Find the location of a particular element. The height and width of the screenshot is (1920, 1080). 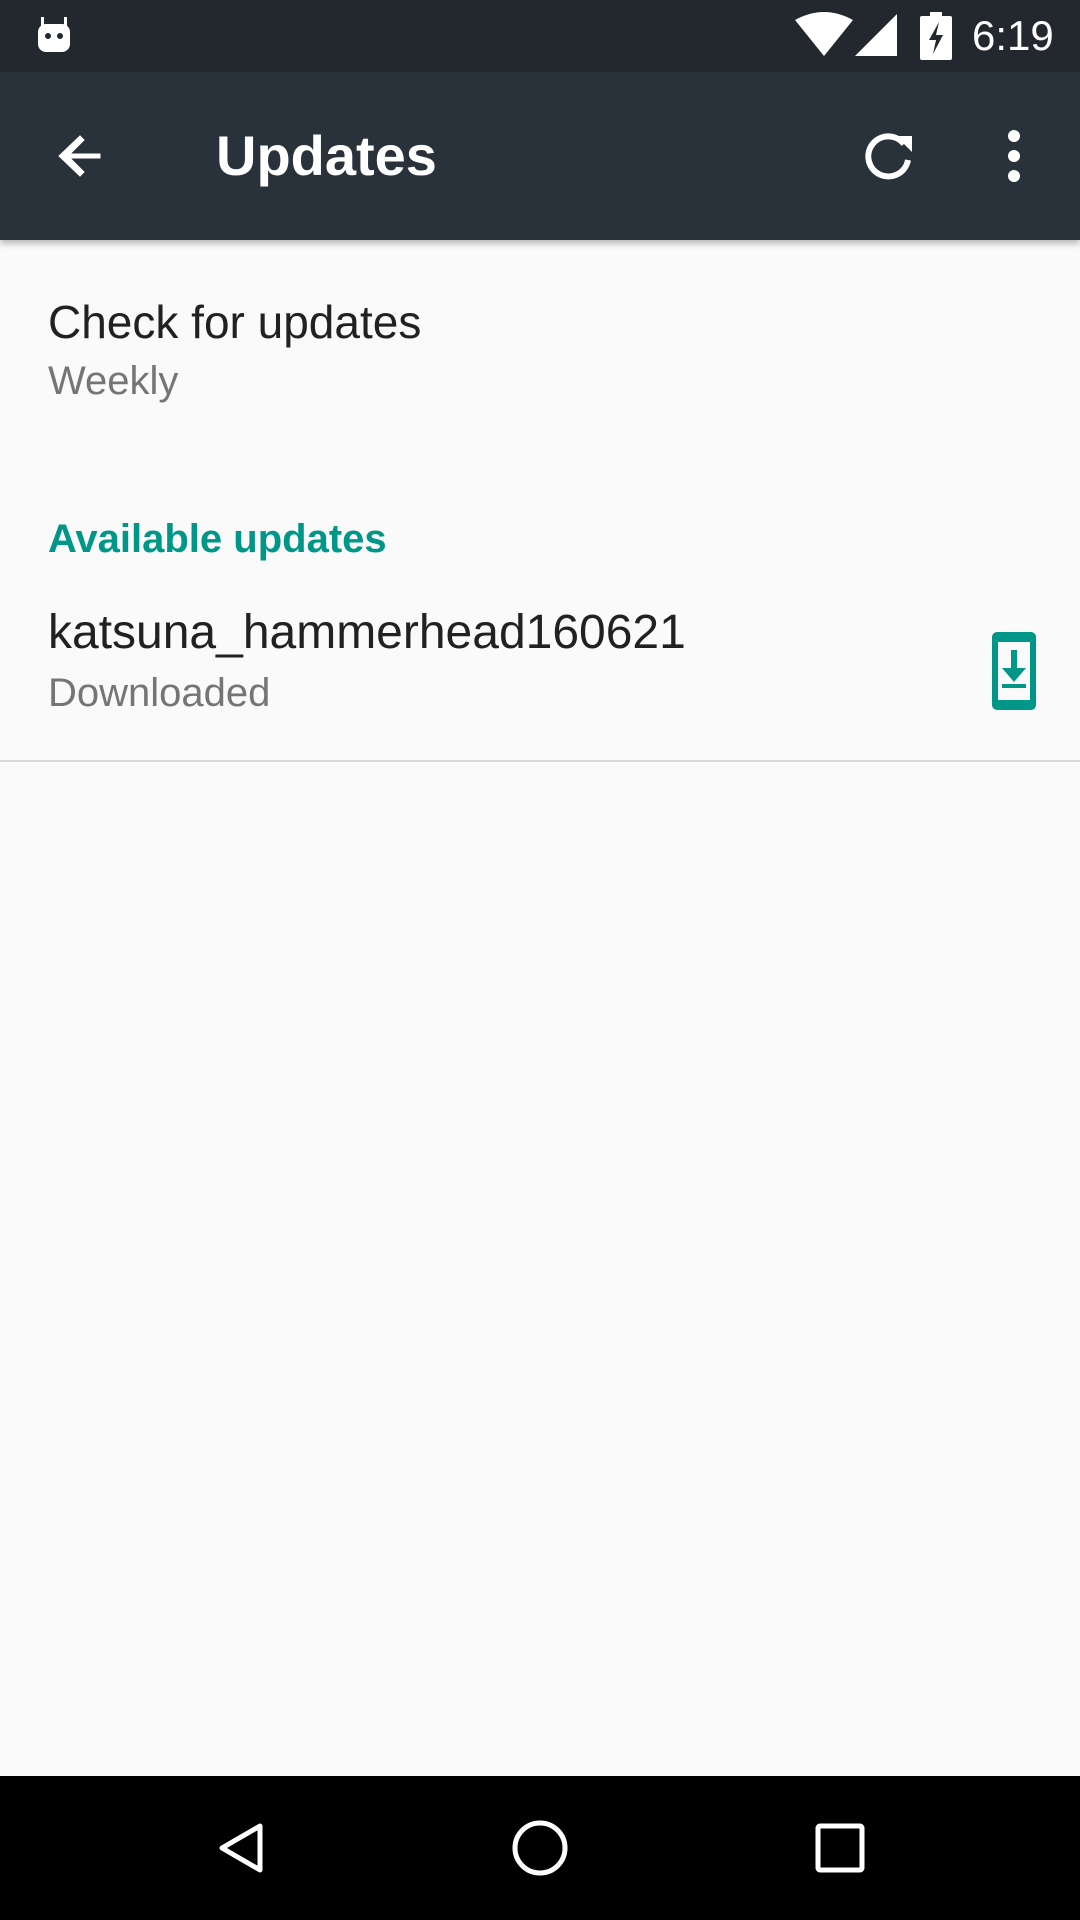

preference-title: Check for updates is located at coordinates (235, 322).